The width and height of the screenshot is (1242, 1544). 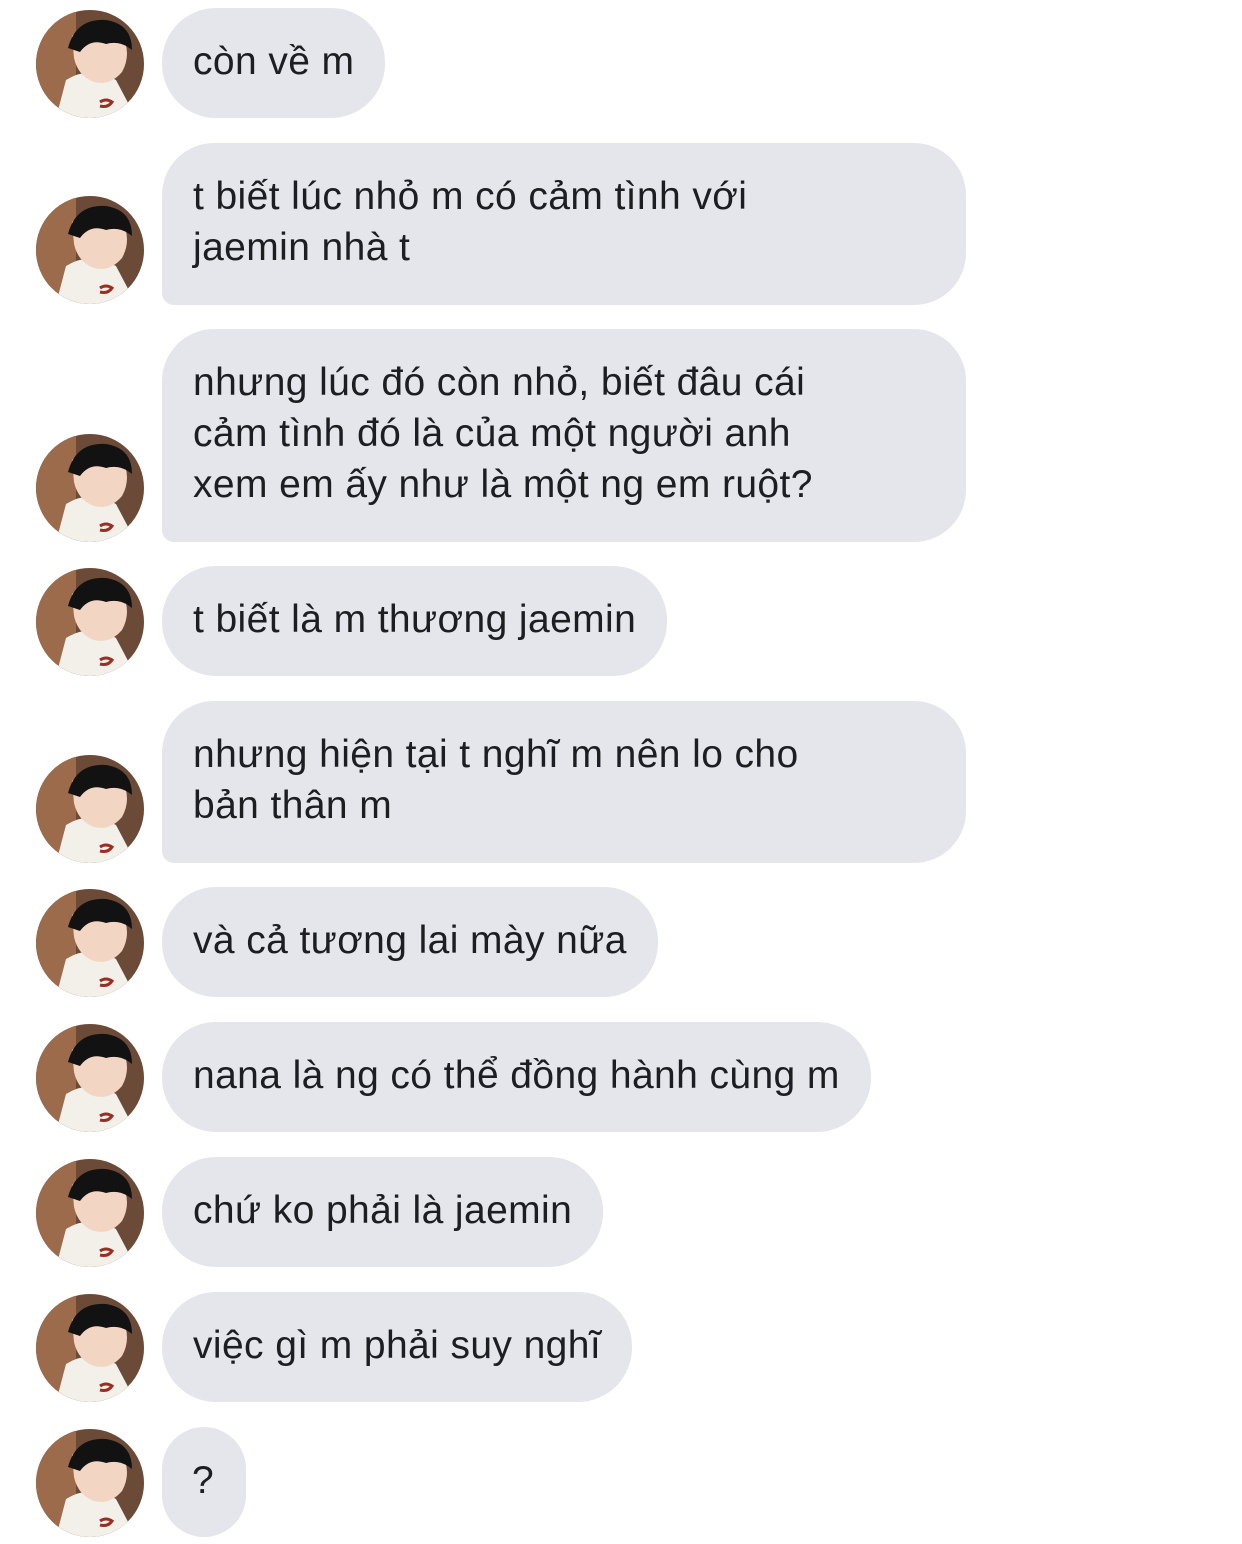 I want to click on message-line: xem em ấy như là một ng em ruột?, so click(x=503, y=484).